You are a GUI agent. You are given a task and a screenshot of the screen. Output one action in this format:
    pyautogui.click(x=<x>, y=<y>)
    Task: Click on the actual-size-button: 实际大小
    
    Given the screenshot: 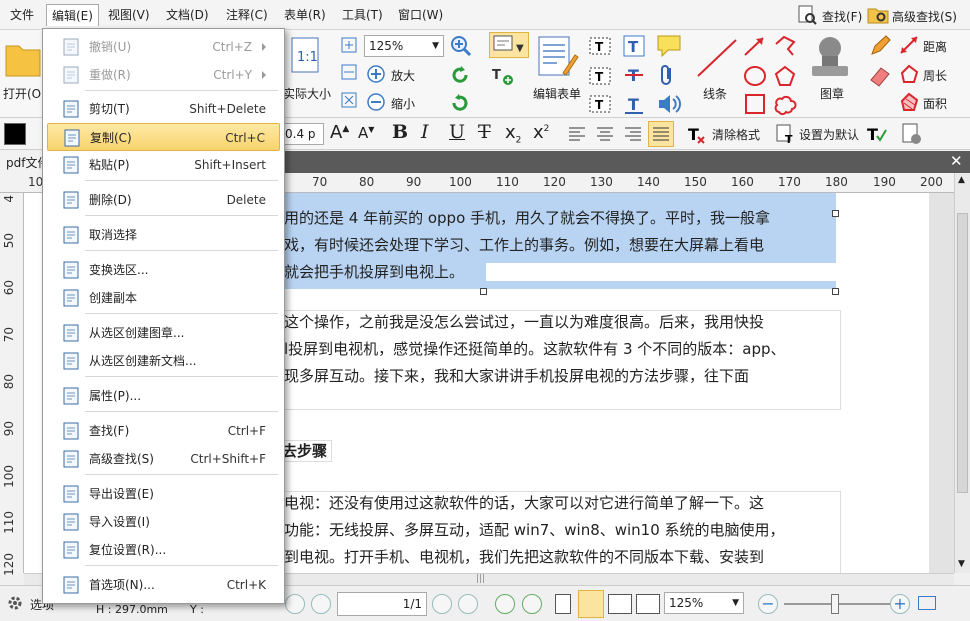 What is the action you would take?
    pyautogui.click(x=307, y=93)
    